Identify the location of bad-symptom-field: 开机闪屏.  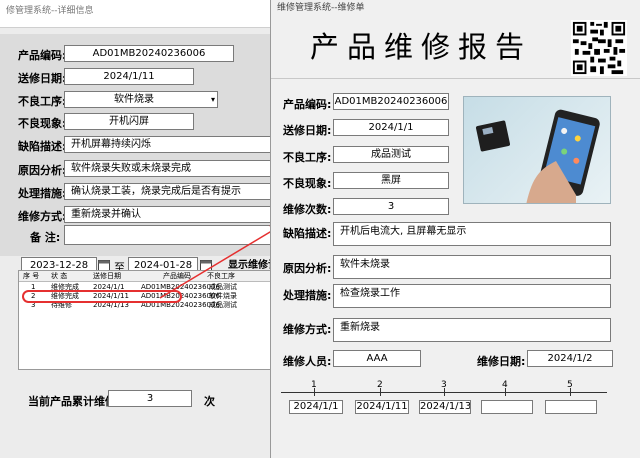
(129, 121).